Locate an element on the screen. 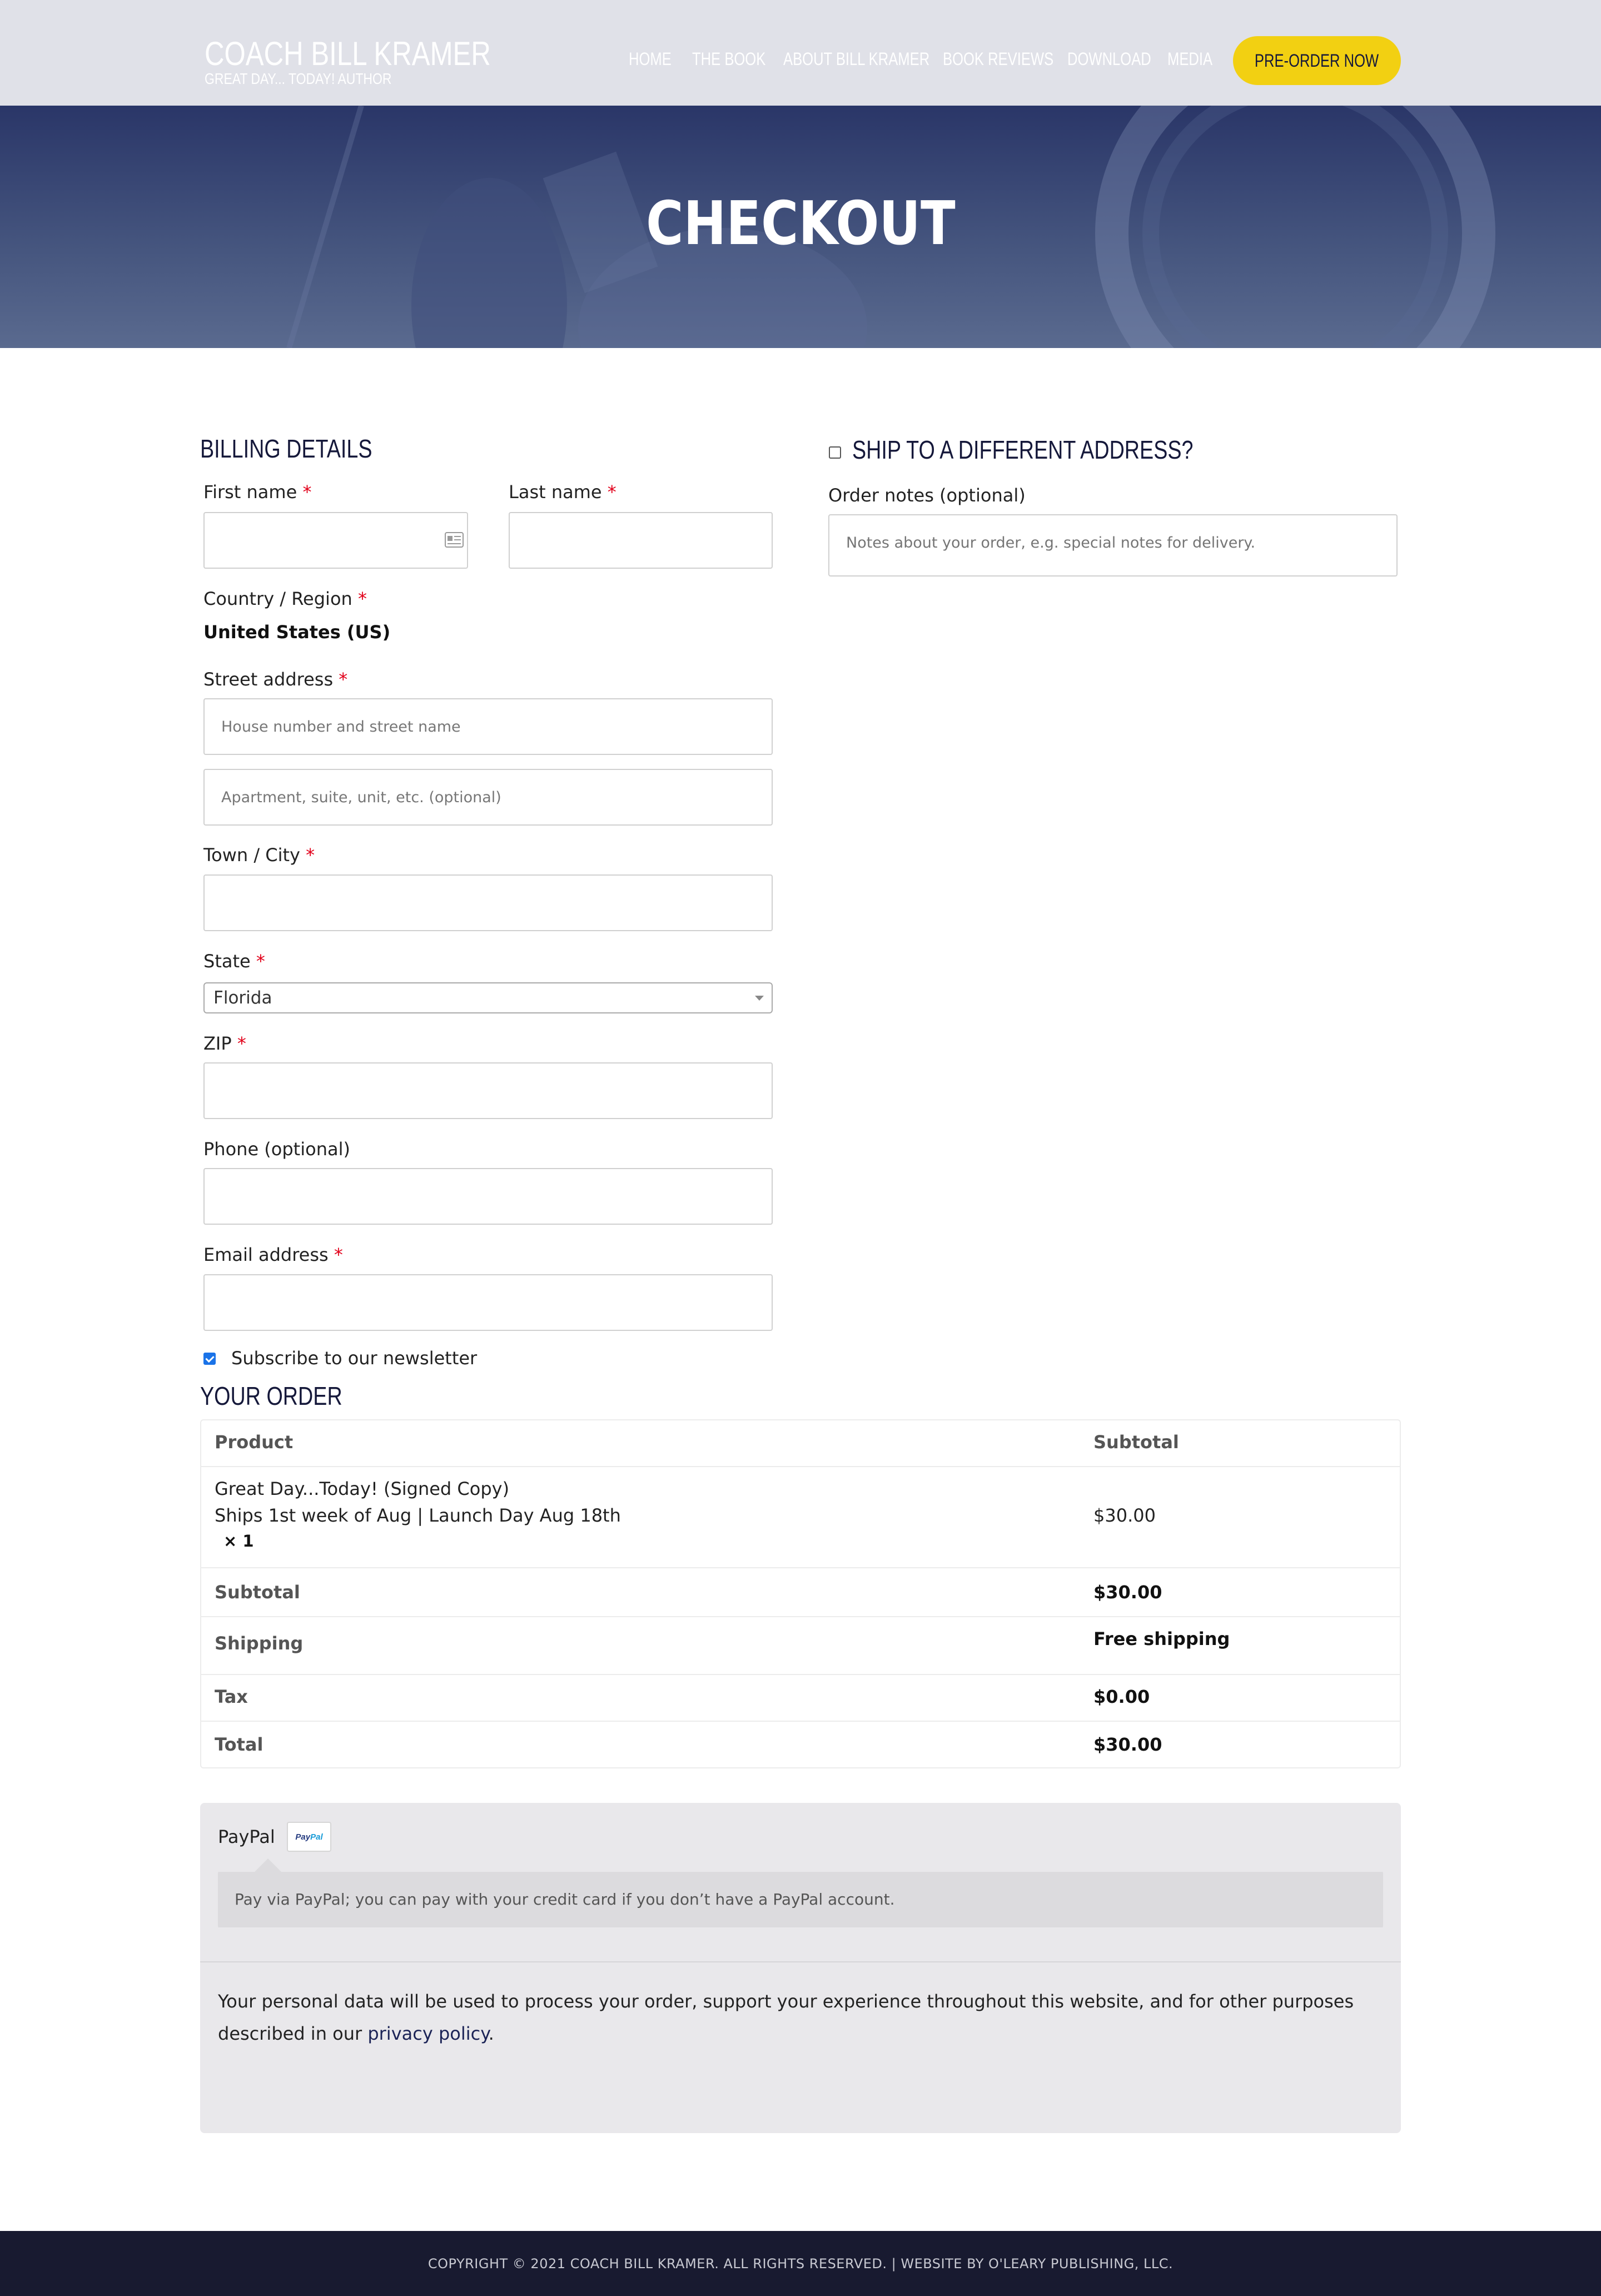  state-selected-value: Florida is located at coordinates (242, 998).